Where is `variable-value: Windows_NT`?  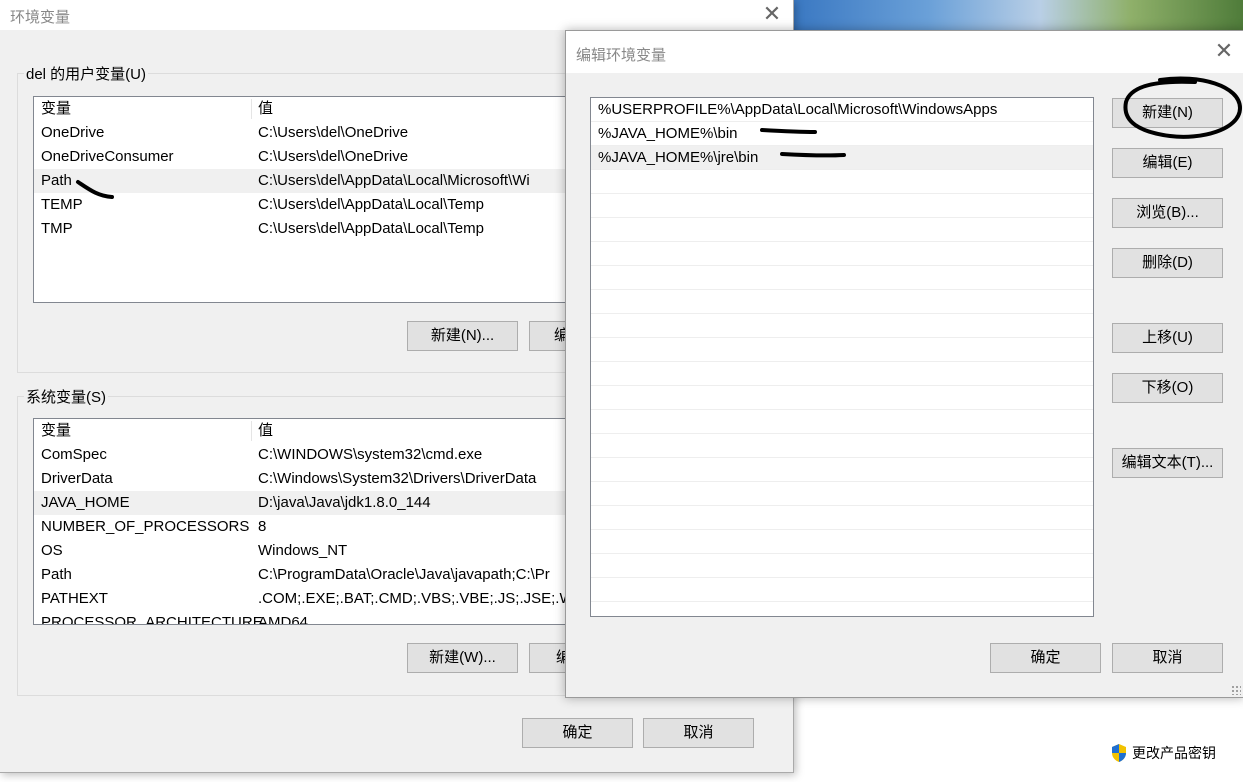 variable-value: Windows_NT is located at coordinates (303, 550).